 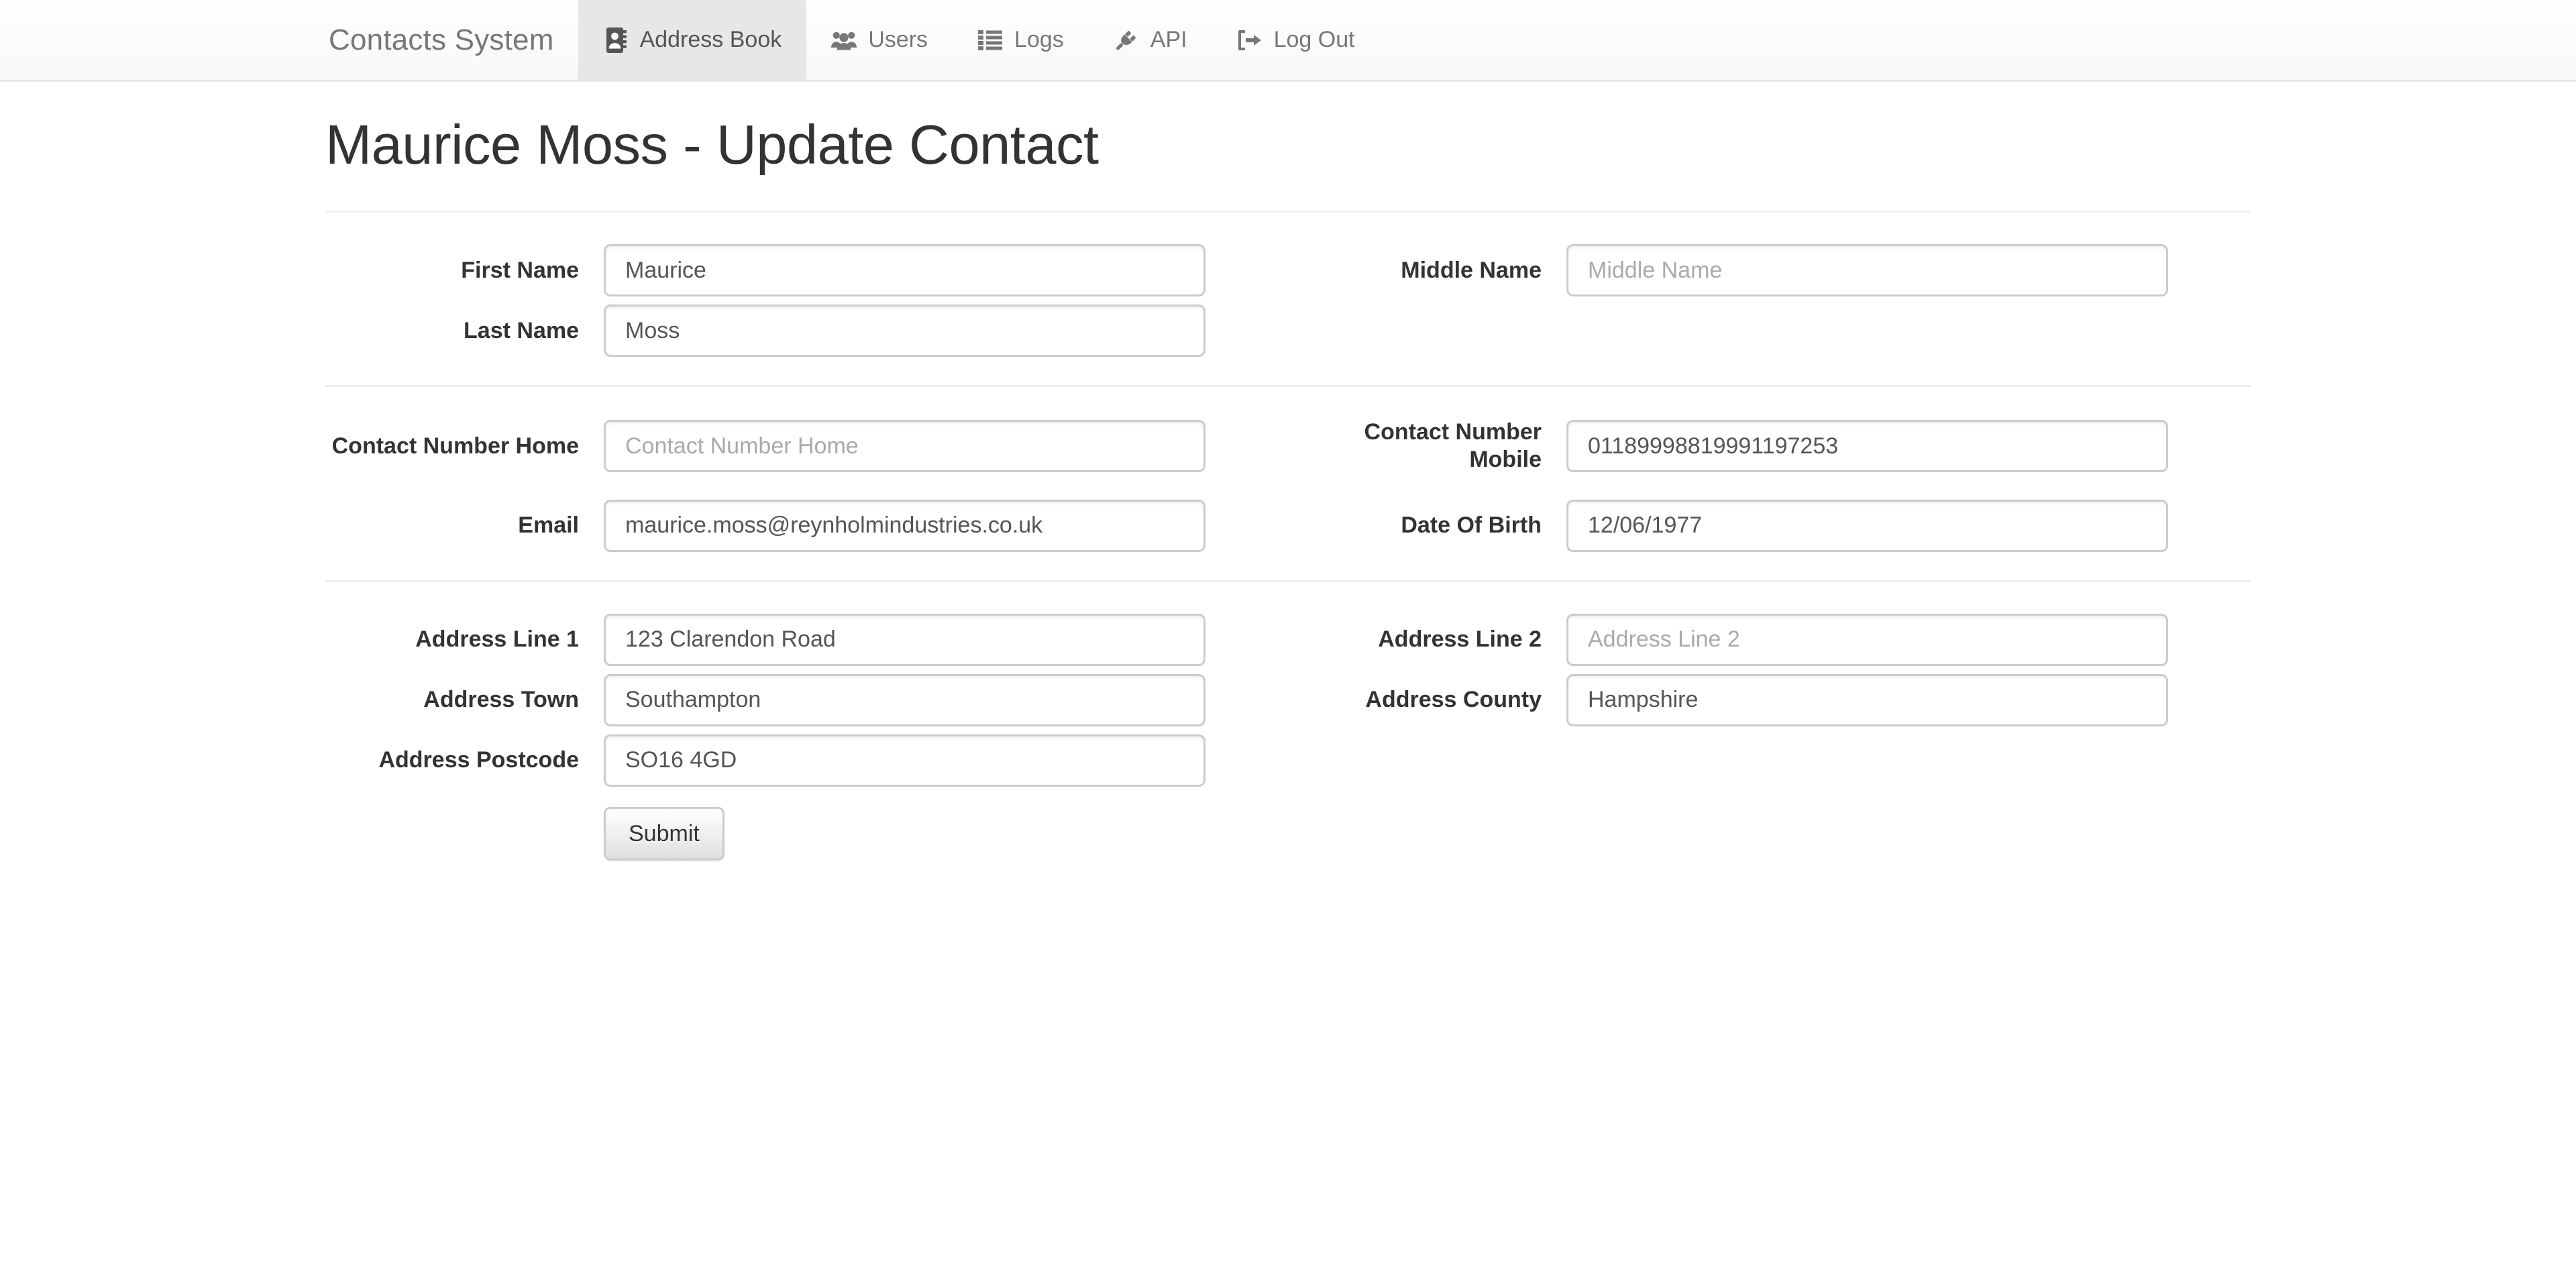 I want to click on nav-links: Address Book Users Logs API Log Out, so click(x=979, y=40).